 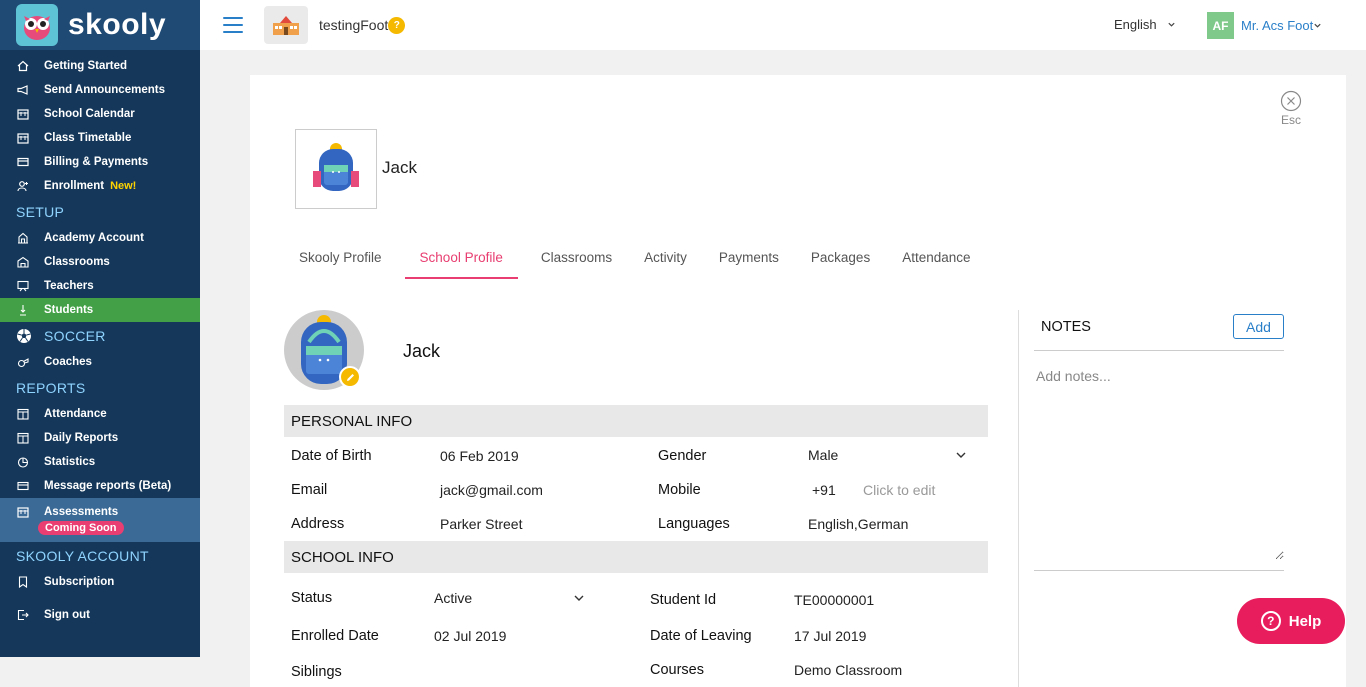 What do you see at coordinates (1291, 621) in the screenshot?
I see `help-button: ? Help` at bounding box center [1291, 621].